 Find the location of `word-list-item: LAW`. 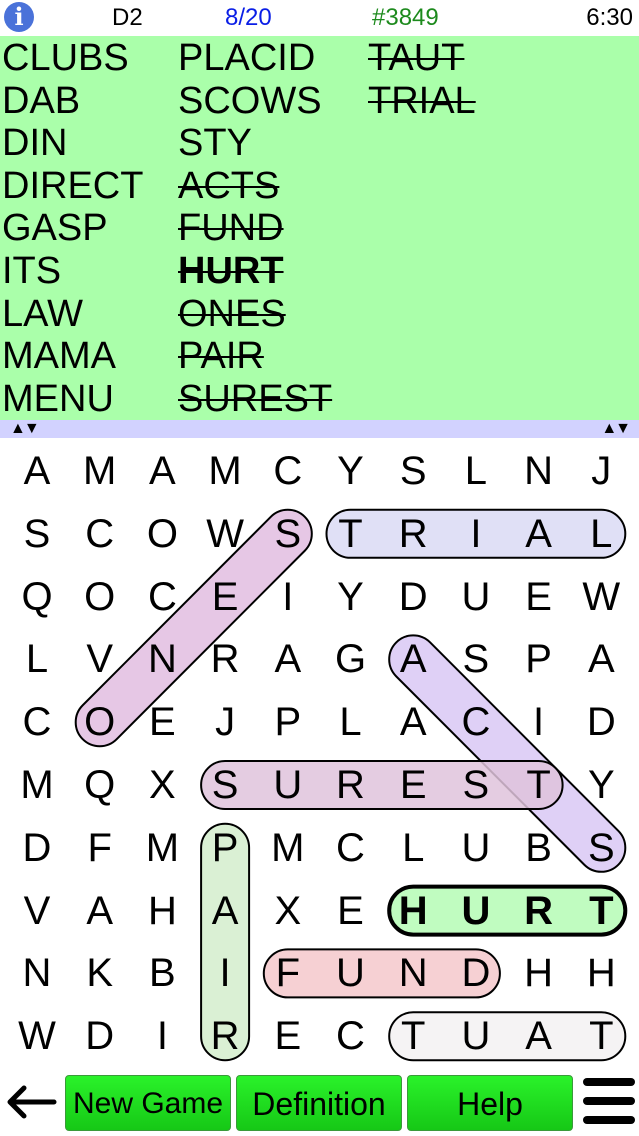

word-list-item: LAW is located at coordinates (72, 314).